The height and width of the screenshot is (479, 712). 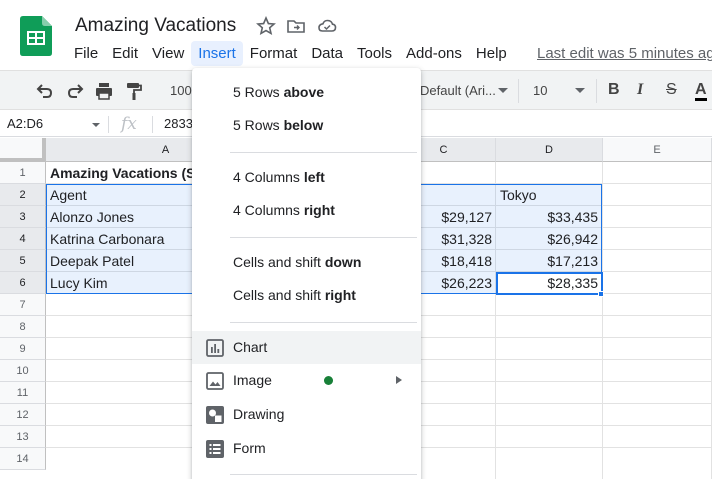 I want to click on strikethrough-button: S, so click(x=671, y=90).